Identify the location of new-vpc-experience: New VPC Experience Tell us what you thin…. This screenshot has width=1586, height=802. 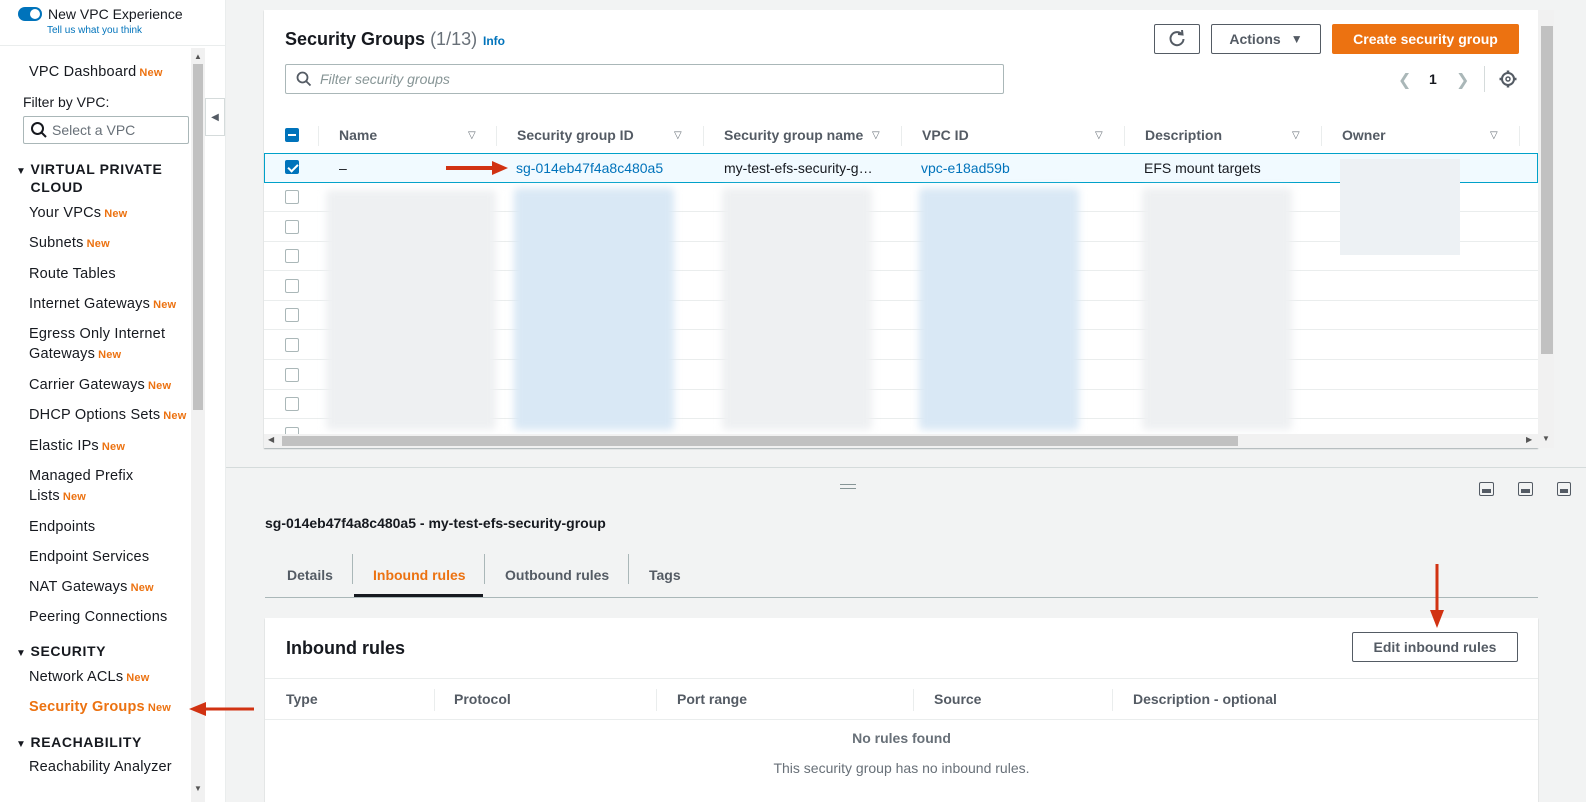
(100, 21).